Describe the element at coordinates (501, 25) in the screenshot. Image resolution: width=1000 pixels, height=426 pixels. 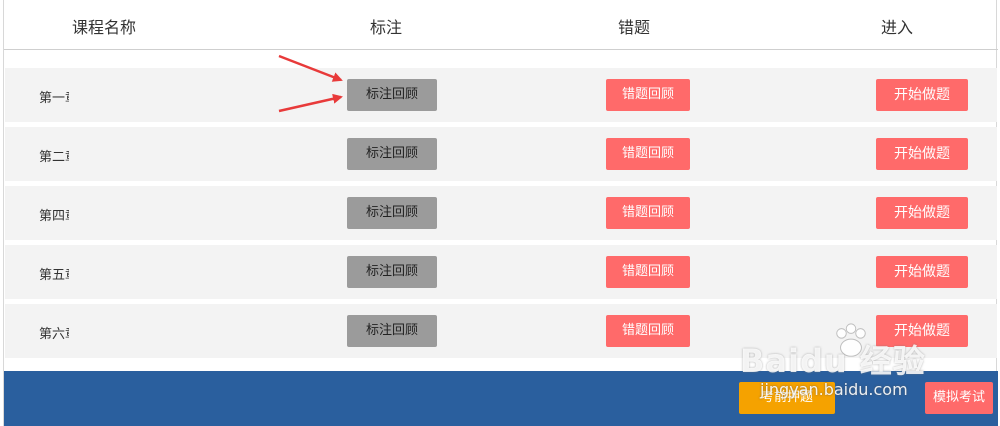
I see `table-header: 课程名称 标注 错题 进入` at that location.